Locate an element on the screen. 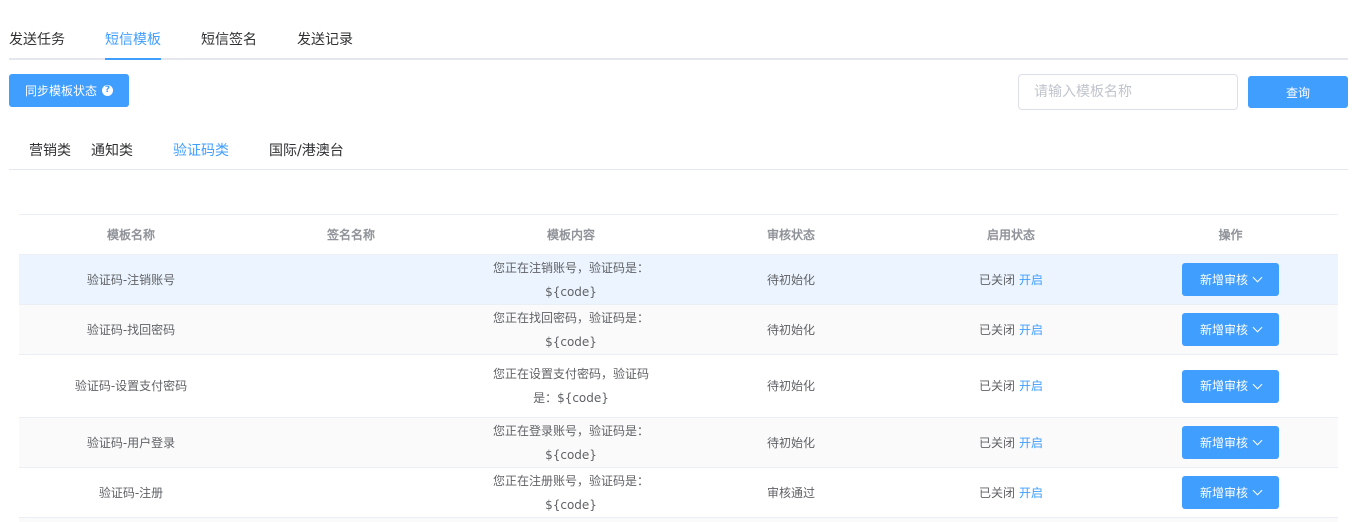 This screenshot has height=522, width=1359. table-row-partial is located at coordinates (678, 520).